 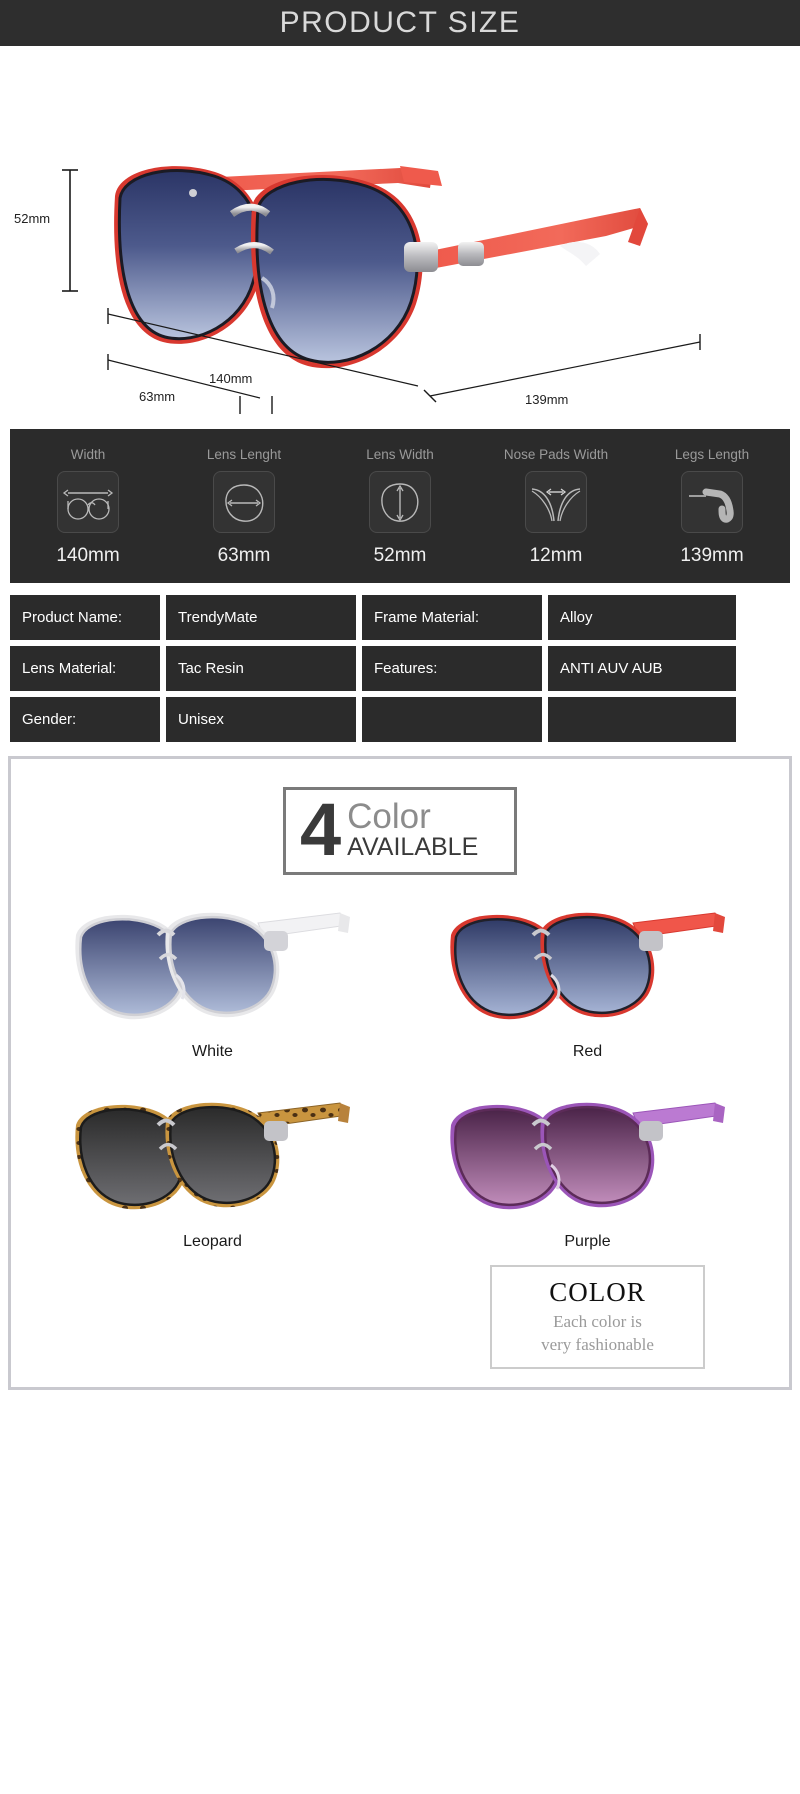 I want to click on sunglasses-photo-purple, so click(x=587, y=1155).